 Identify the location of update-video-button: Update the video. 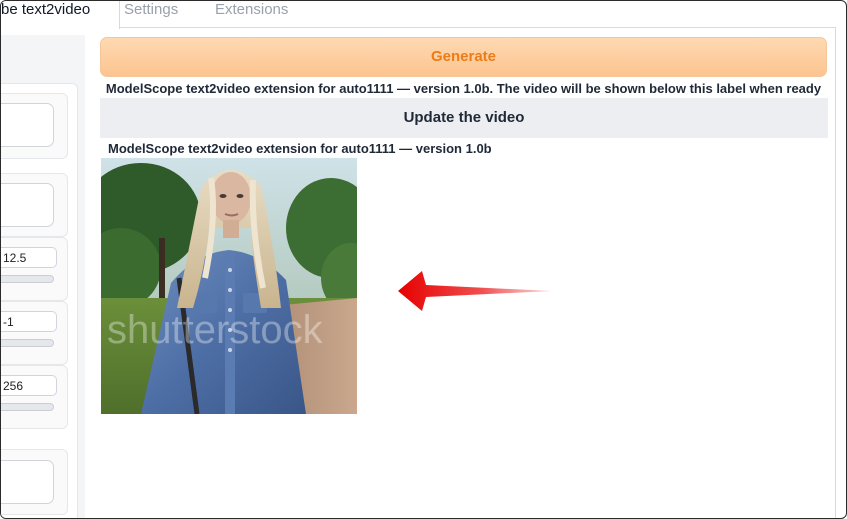
(464, 118).